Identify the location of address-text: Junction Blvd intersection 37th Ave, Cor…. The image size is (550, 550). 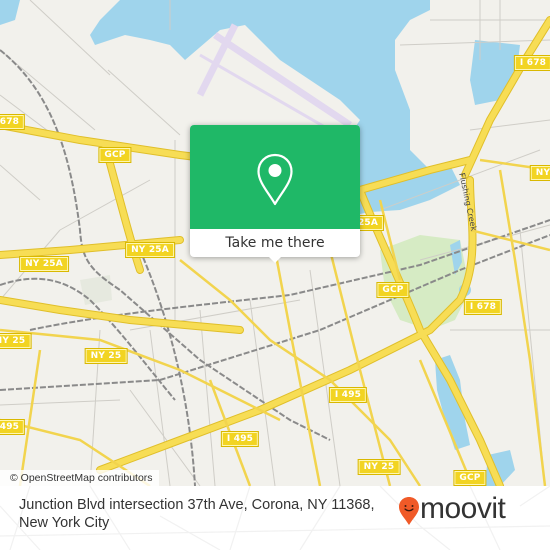
(197, 514).